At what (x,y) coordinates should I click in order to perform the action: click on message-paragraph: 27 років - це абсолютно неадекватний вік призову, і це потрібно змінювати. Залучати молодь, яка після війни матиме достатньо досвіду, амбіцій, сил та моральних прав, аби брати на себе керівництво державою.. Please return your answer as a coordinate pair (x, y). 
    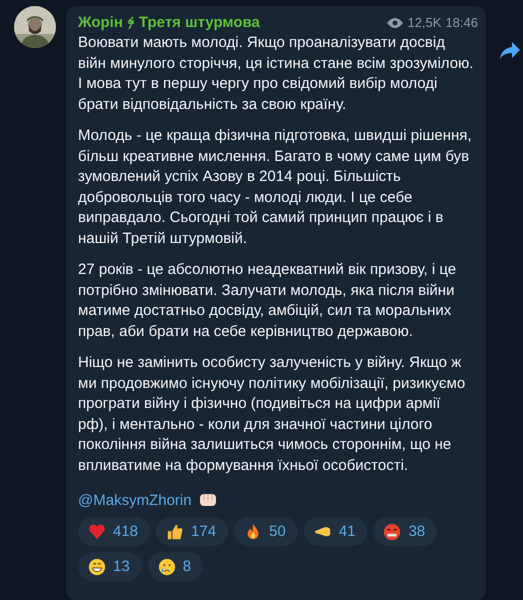
    Looking at the image, I should click on (268, 301).